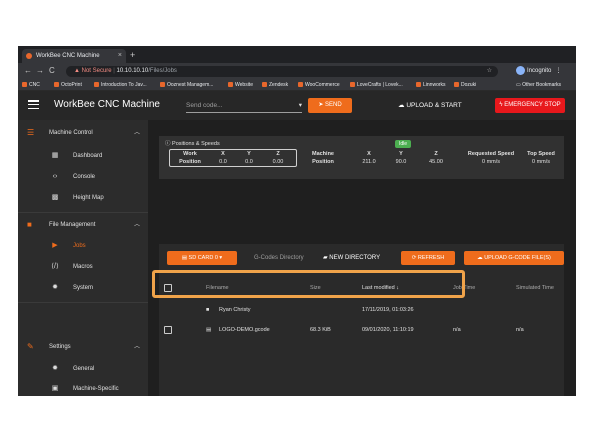 This screenshot has height=444, width=592. What do you see at coordinates (403, 144) in the screenshot?
I see `status-badge: Idle` at bounding box center [403, 144].